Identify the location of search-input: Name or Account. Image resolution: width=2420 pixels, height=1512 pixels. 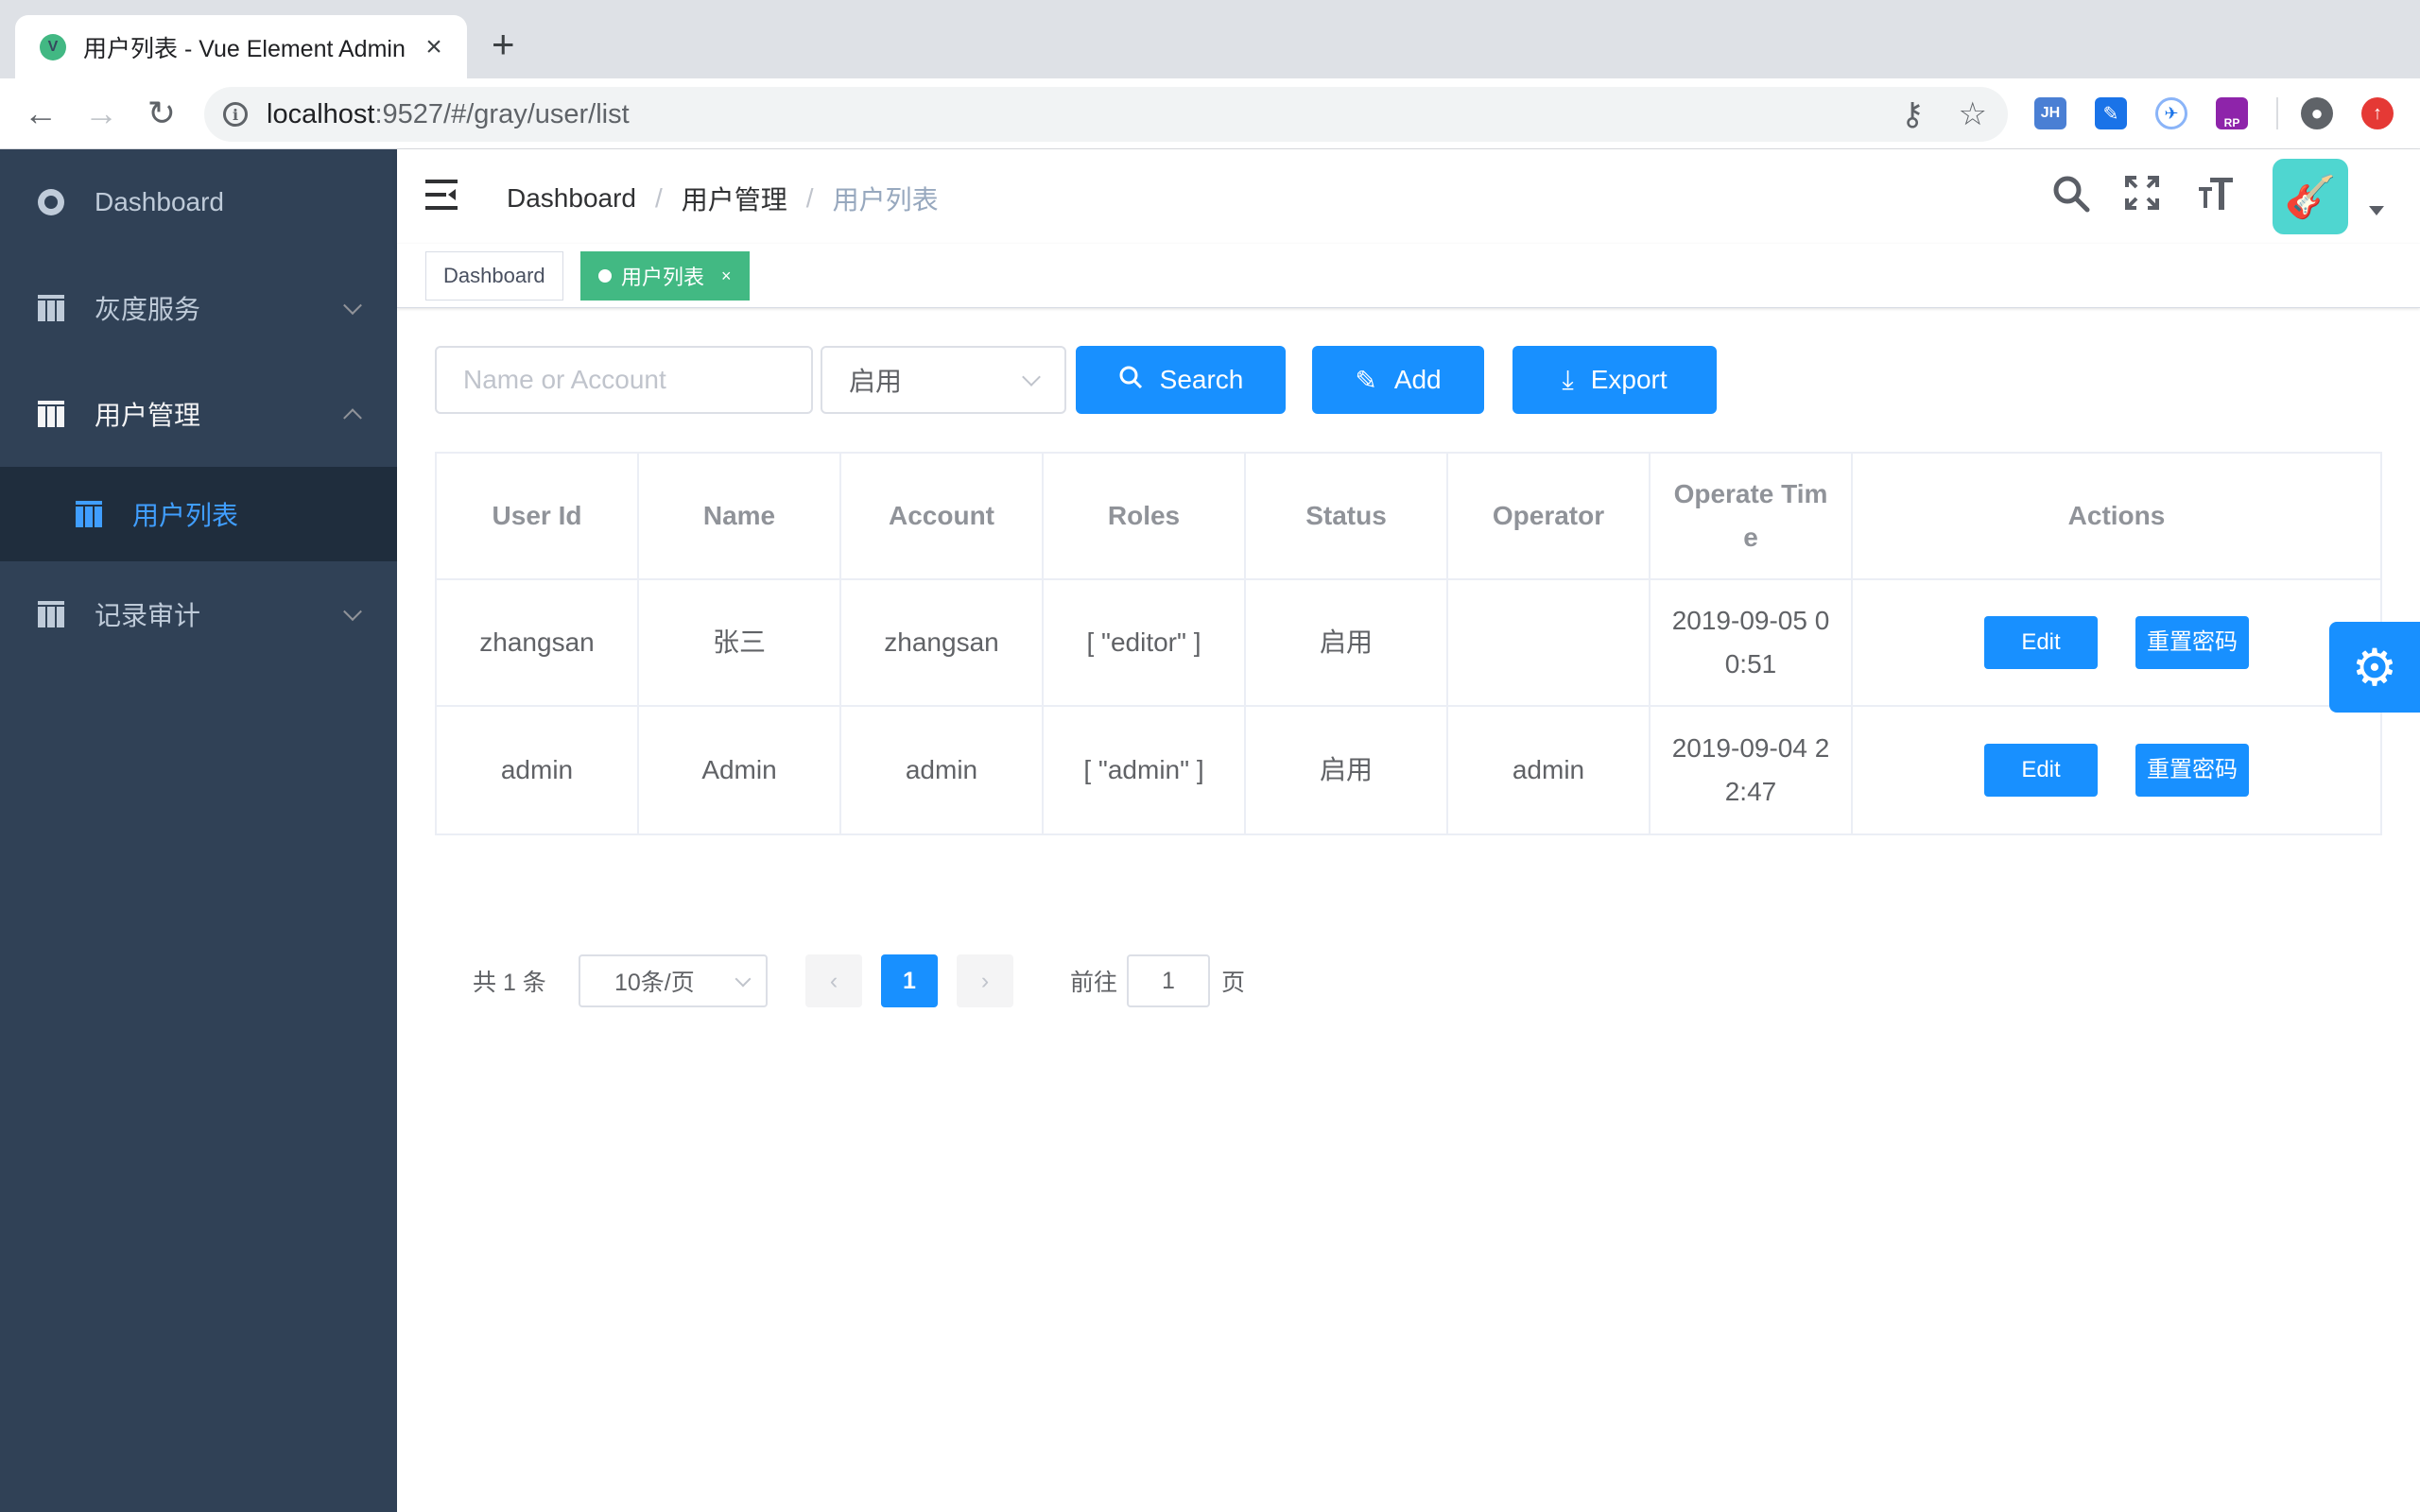
(624, 380).